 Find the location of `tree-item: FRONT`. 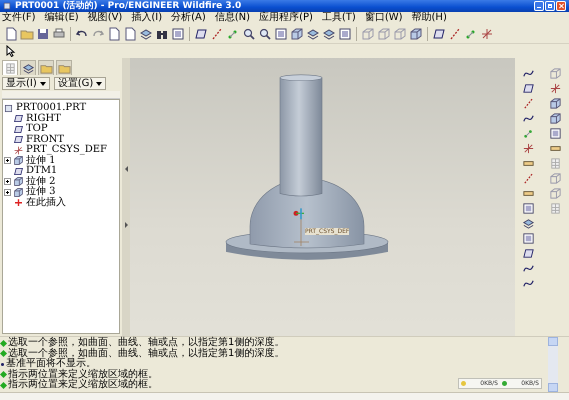

tree-item: FRONT is located at coordinates (45, 139).